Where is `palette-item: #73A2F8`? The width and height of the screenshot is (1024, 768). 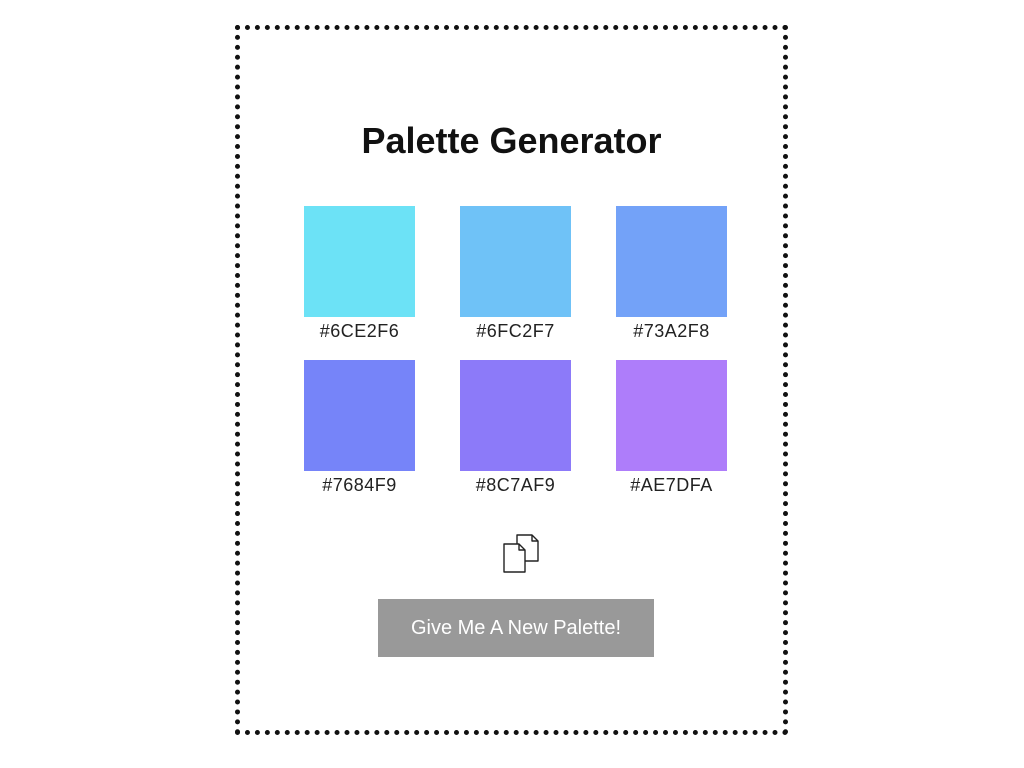
palette-item: #73A2F8 is located at coordinates (671, 274).